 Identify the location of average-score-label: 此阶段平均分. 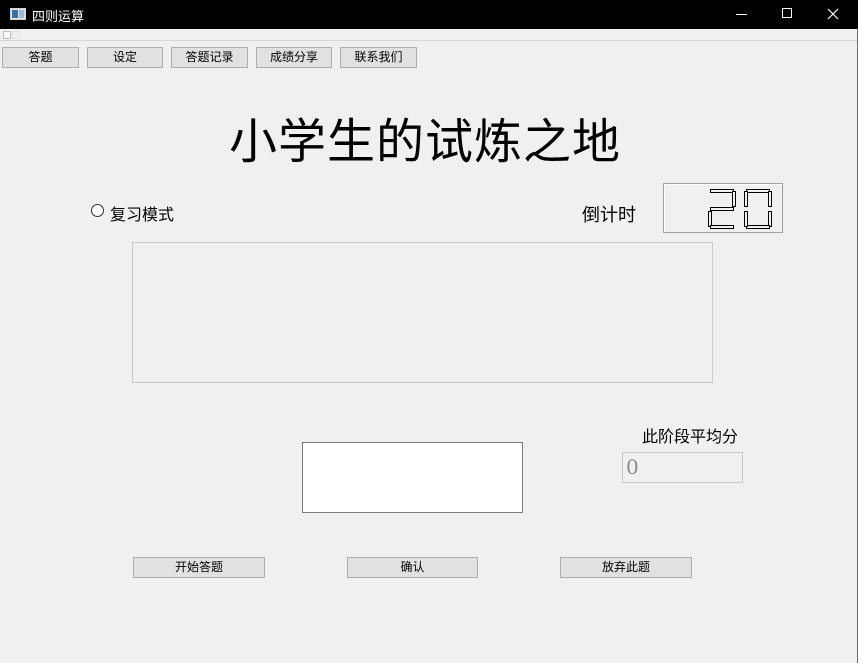
(690, 436).